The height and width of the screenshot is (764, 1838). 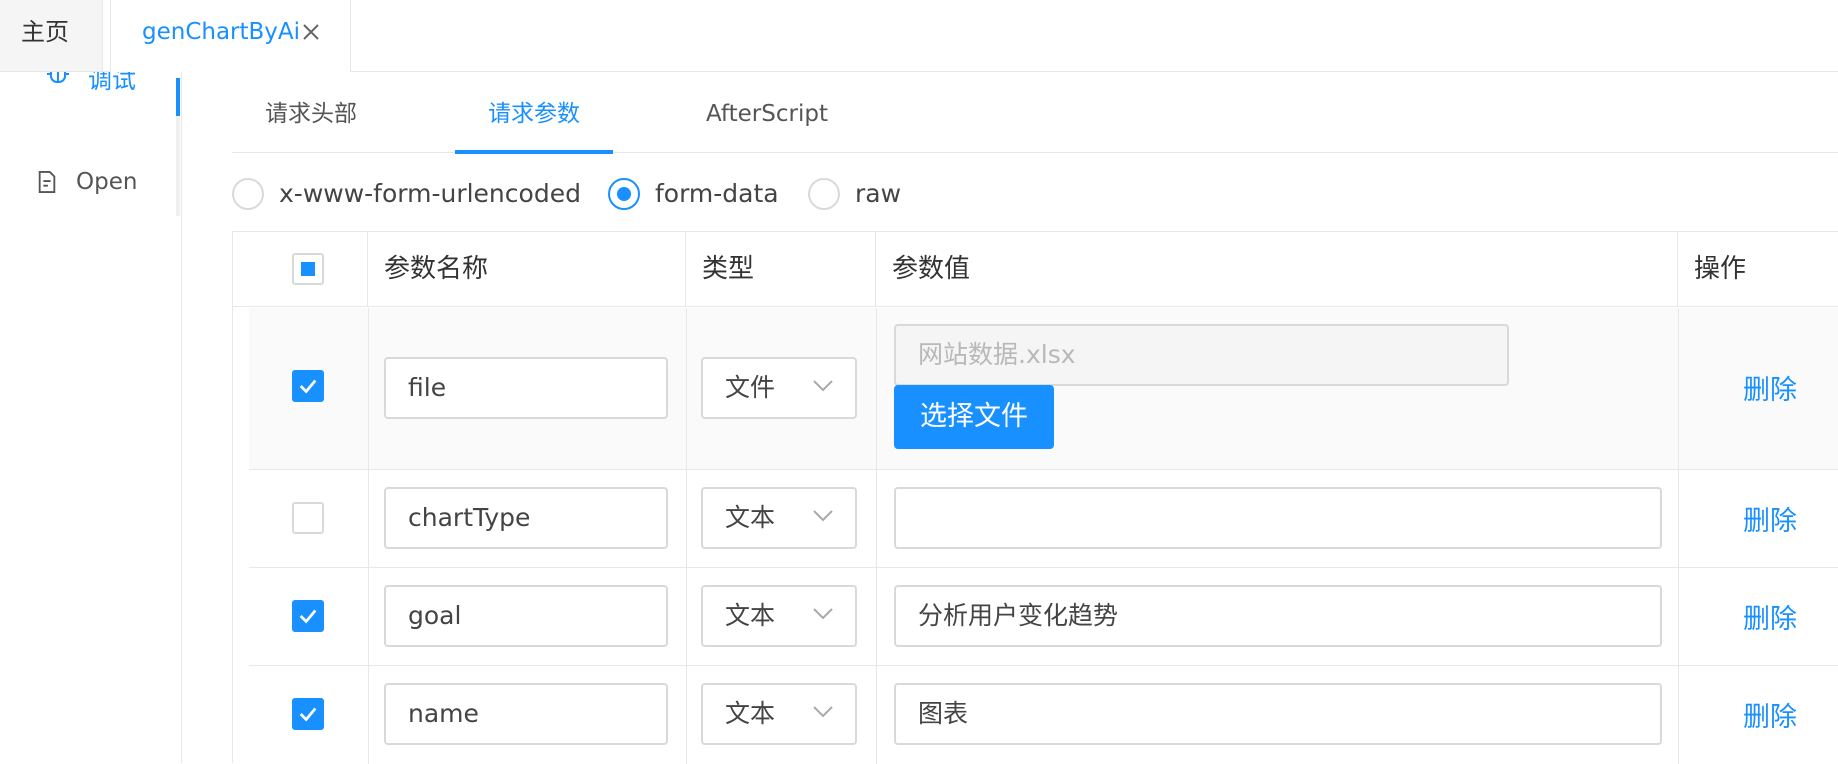 I want to click on tab-request-headers: 请求头部, so click(x=311, y=117).